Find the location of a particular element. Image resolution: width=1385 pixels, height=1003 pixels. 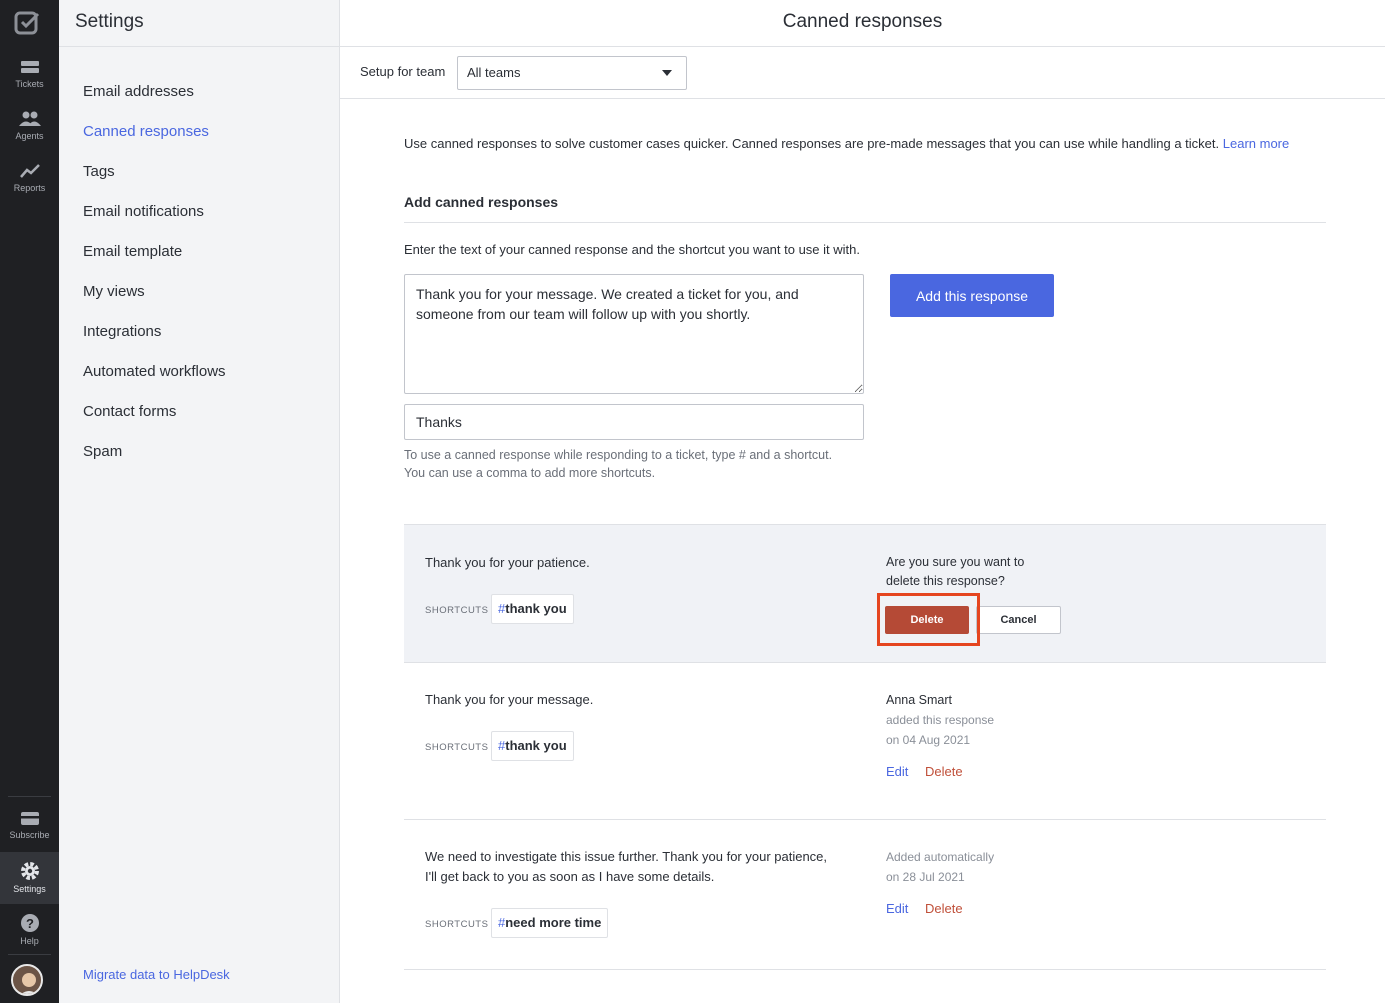

ticket-icon is located at coordinates (29, 67).